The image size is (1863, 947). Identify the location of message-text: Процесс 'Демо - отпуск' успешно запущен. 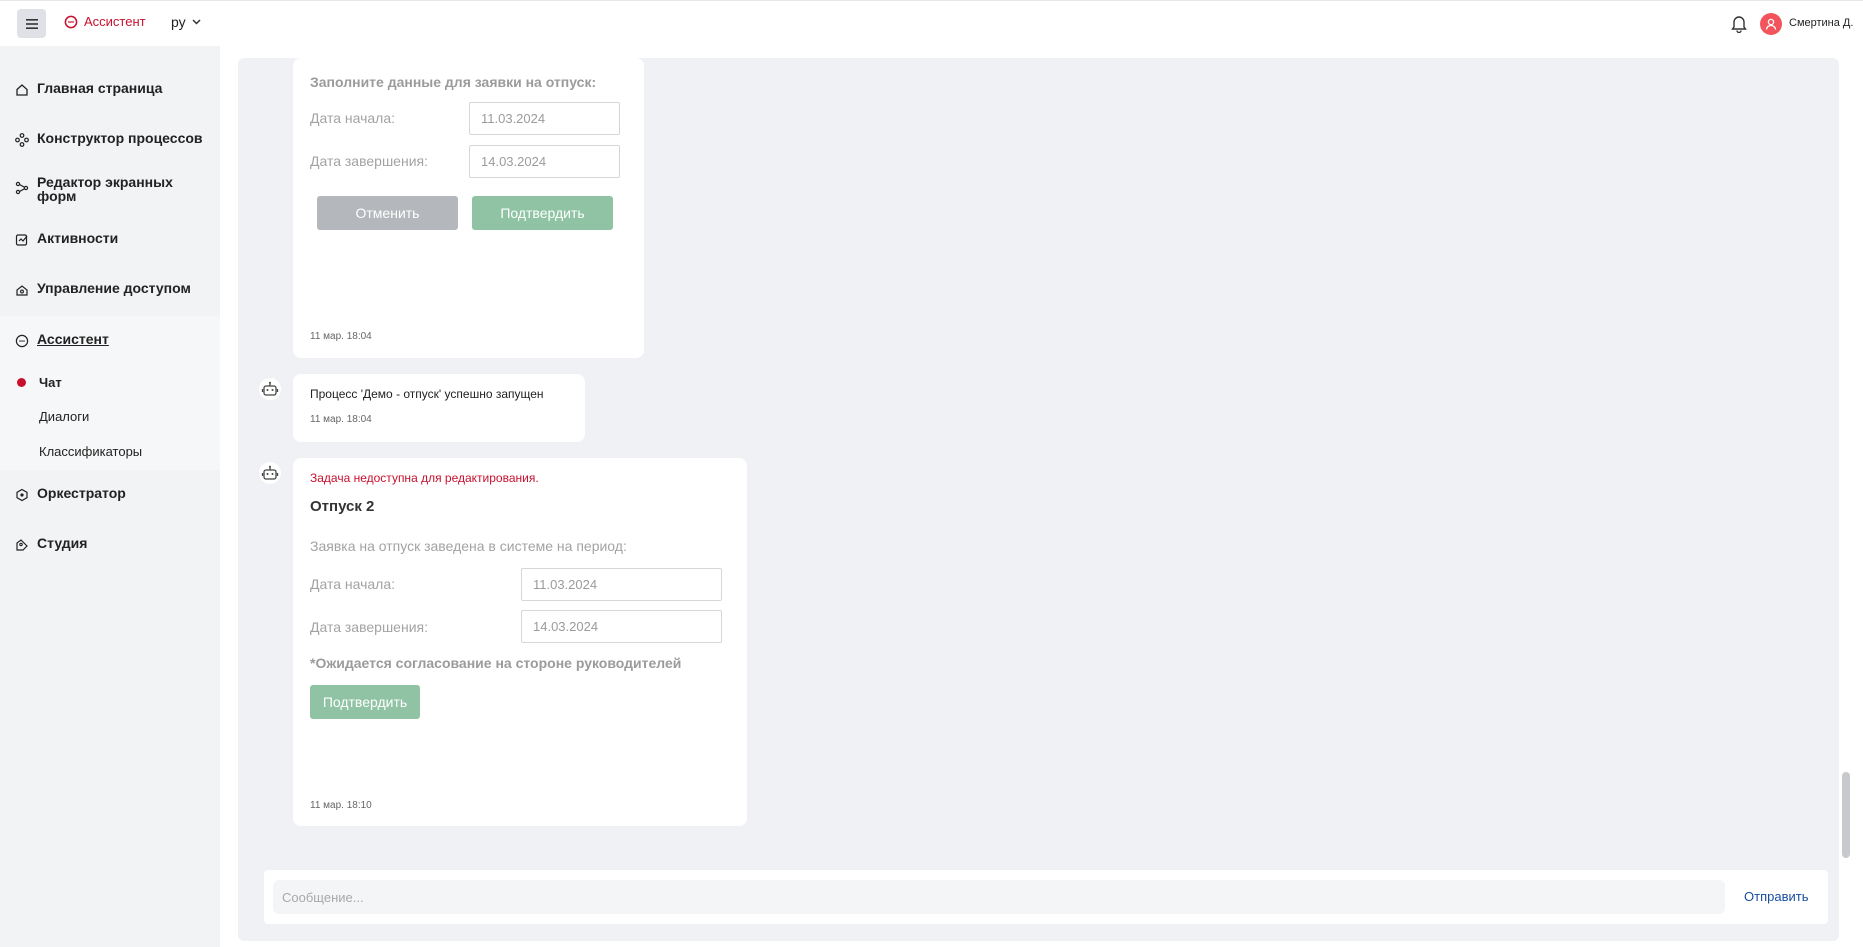
(427, 394).